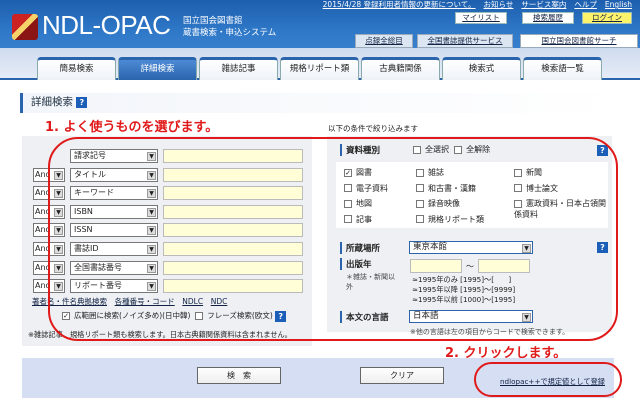 The width and height of the screenshot is (640, 400). What do you see at coordinates (52, 102) in the screenshot?
I see `page-title-text: 詳細検索` at bounding box center [52, 102].